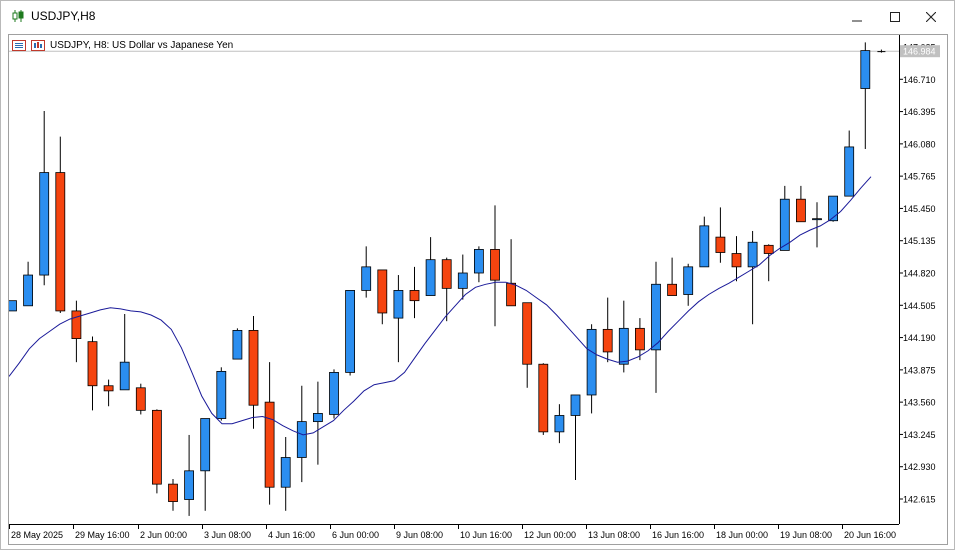 The height and width of the screenshot is (551, 956). I want to click on time-tick-label: 6 Jun 00:00, so click(355, 535).